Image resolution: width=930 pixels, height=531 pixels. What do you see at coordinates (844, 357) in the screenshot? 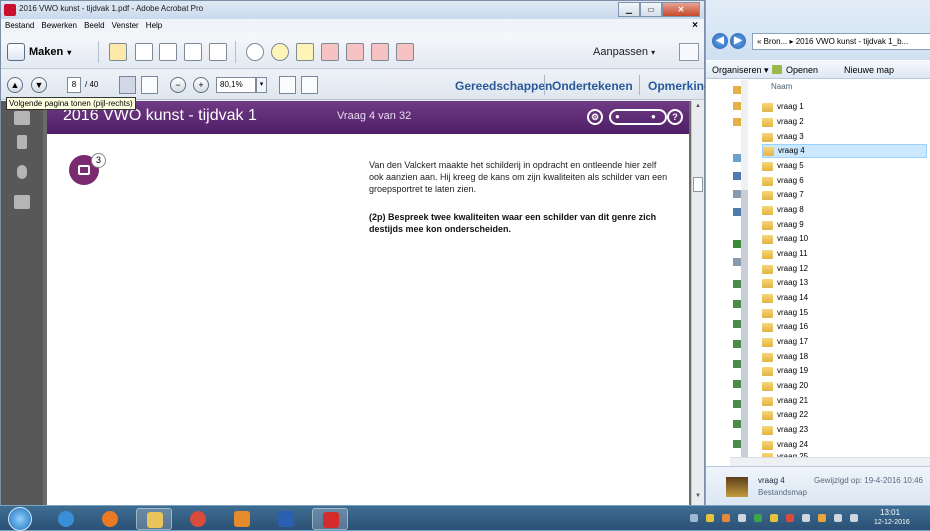
I see `list-item: vraag 18` at bounding box center [844, 357].